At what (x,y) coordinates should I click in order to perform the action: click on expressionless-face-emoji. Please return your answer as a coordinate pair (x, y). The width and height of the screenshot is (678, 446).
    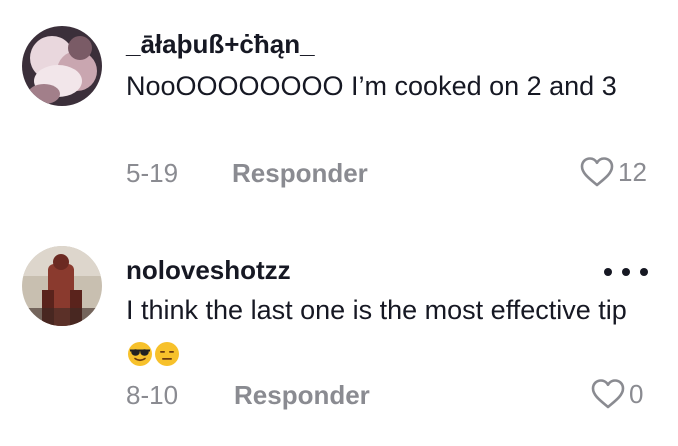
    Looking at the image, I should click on (167, 351).